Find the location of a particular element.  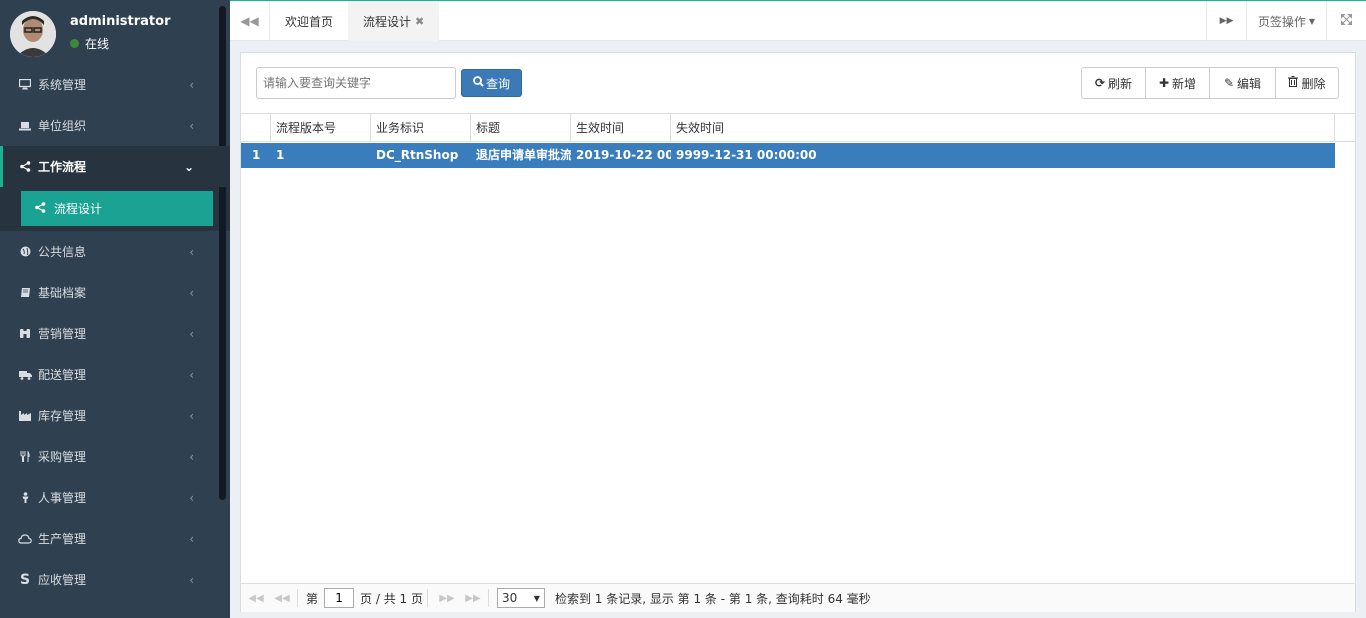

sidebar-item-production: 生产管理 ‹ is located at coordinates (115, 538).